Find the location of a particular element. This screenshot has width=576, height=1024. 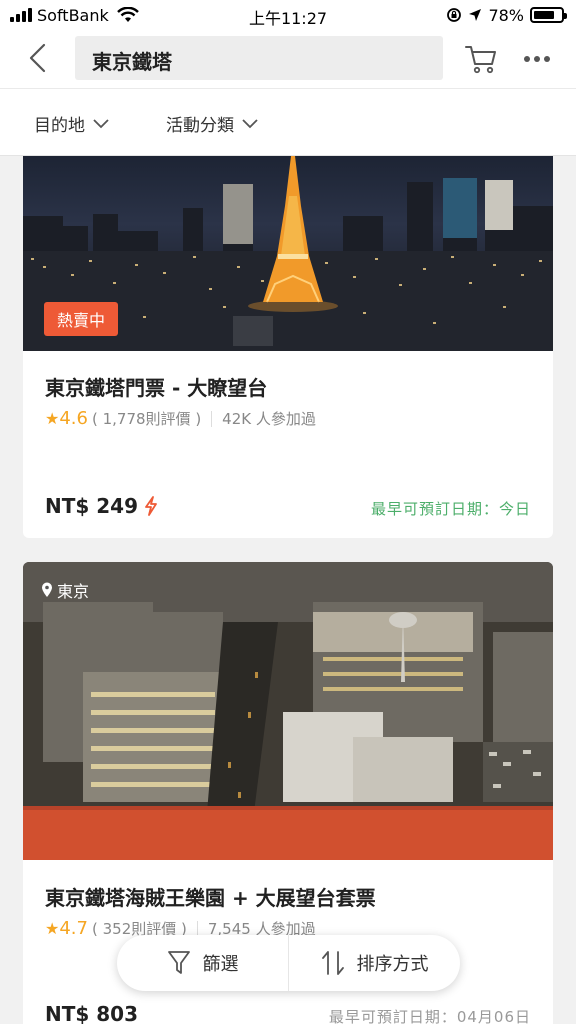

funnel-icon is located at coordinates (178, 962).